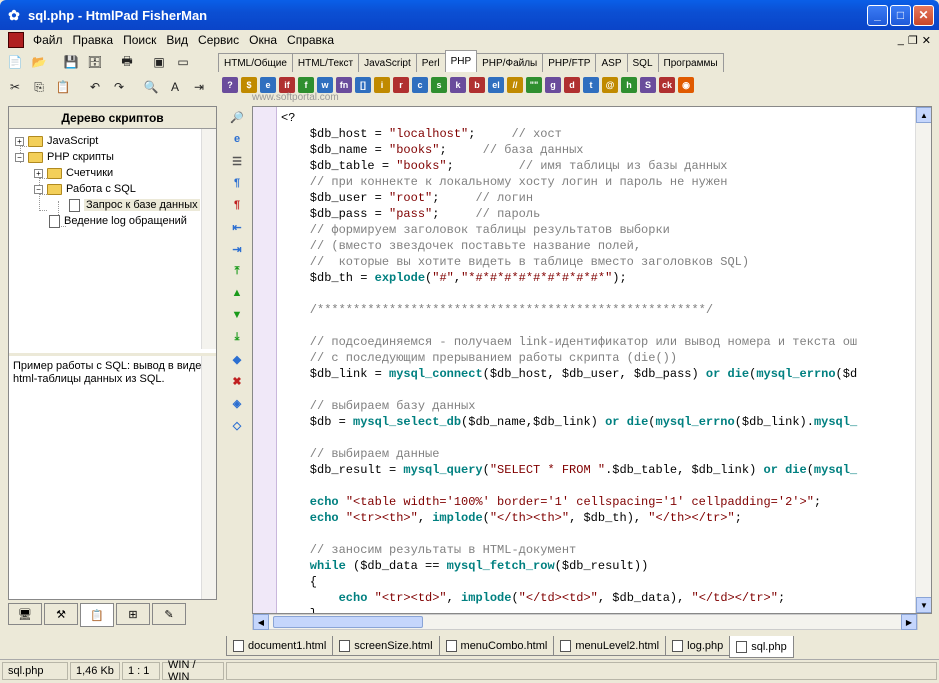  Describe the element at coordinates (263, 40) in the screenshot. I see `menu-windows: Окна` at that location.